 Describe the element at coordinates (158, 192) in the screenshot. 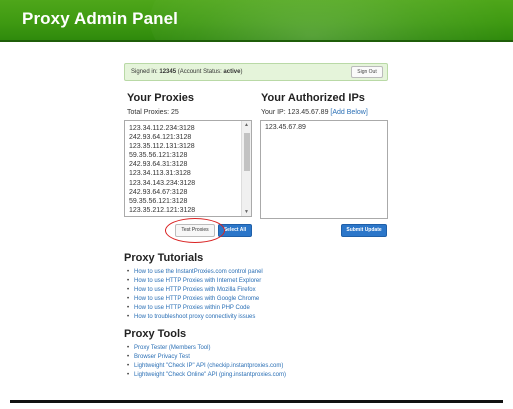

I see `proxy-list-item: 242.93.64.67:3128` at that location.